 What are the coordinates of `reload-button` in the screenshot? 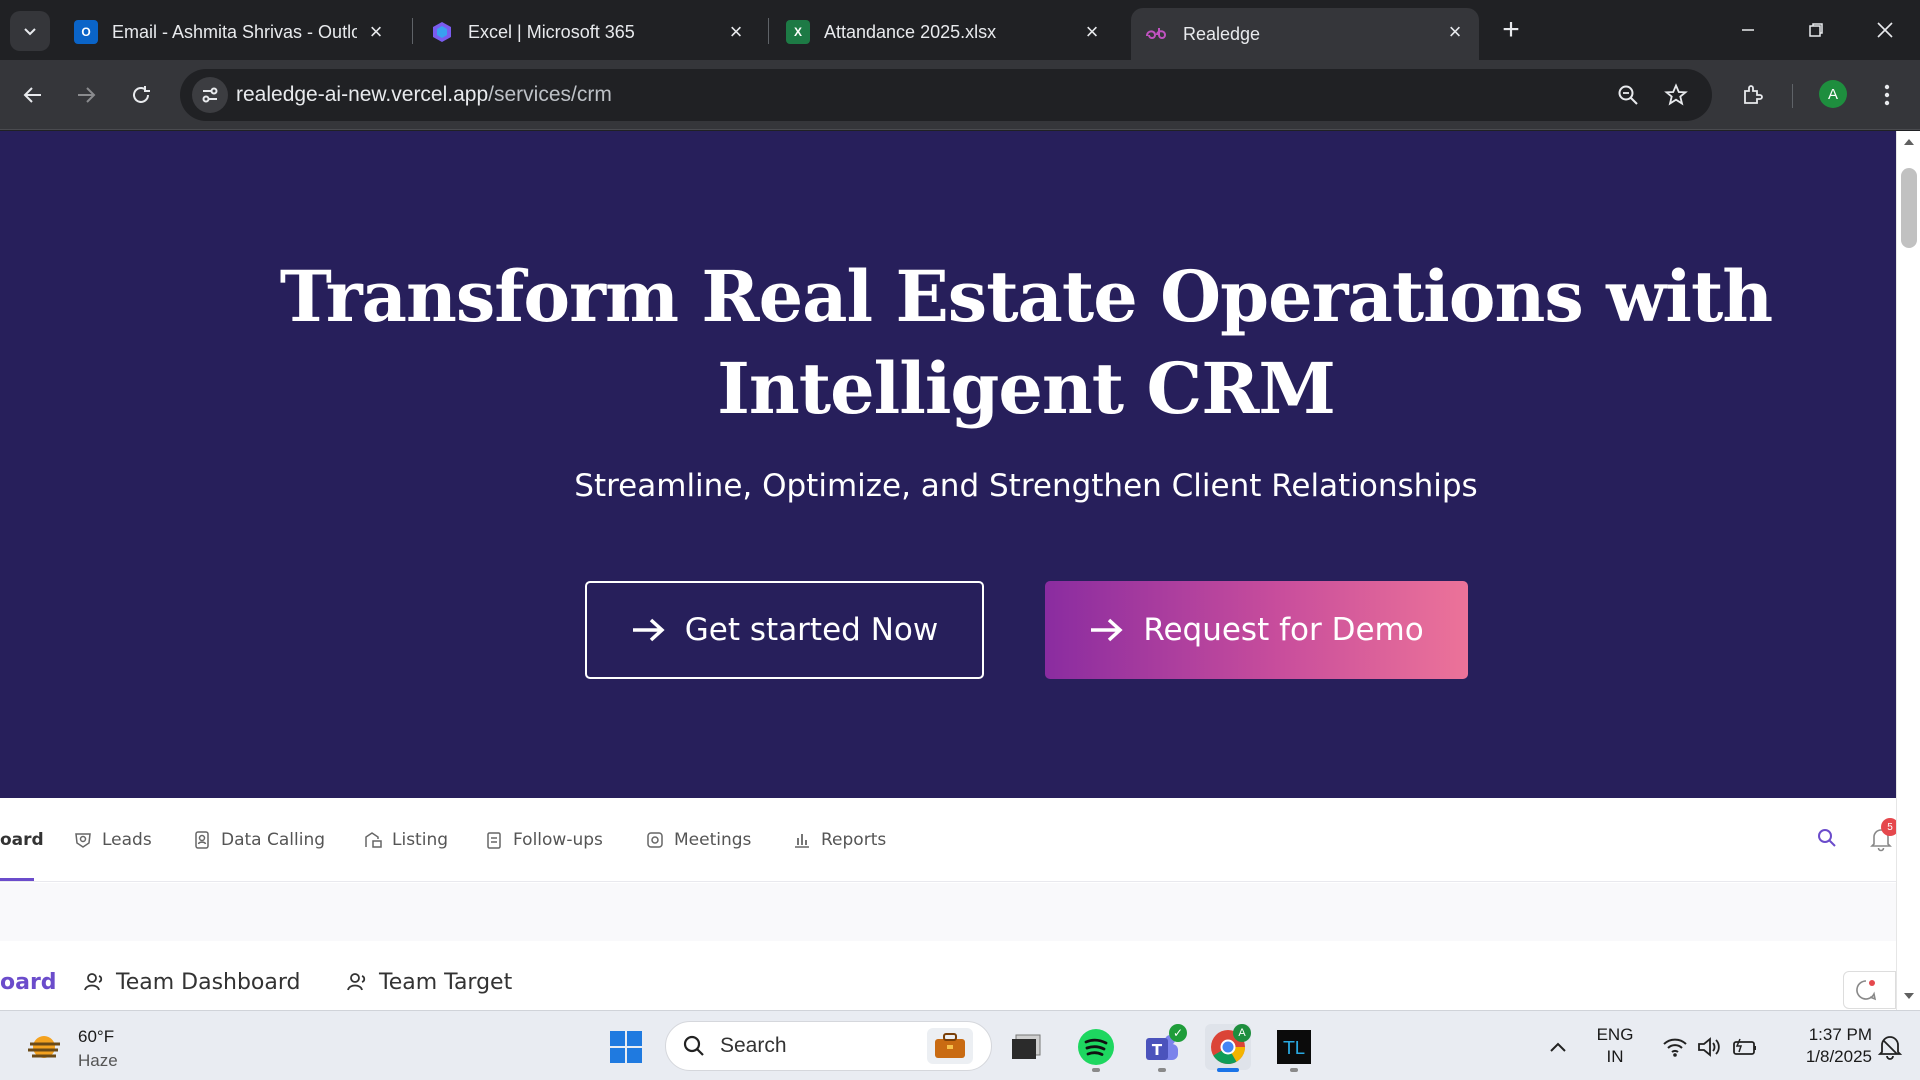 It's located at (141, 95).